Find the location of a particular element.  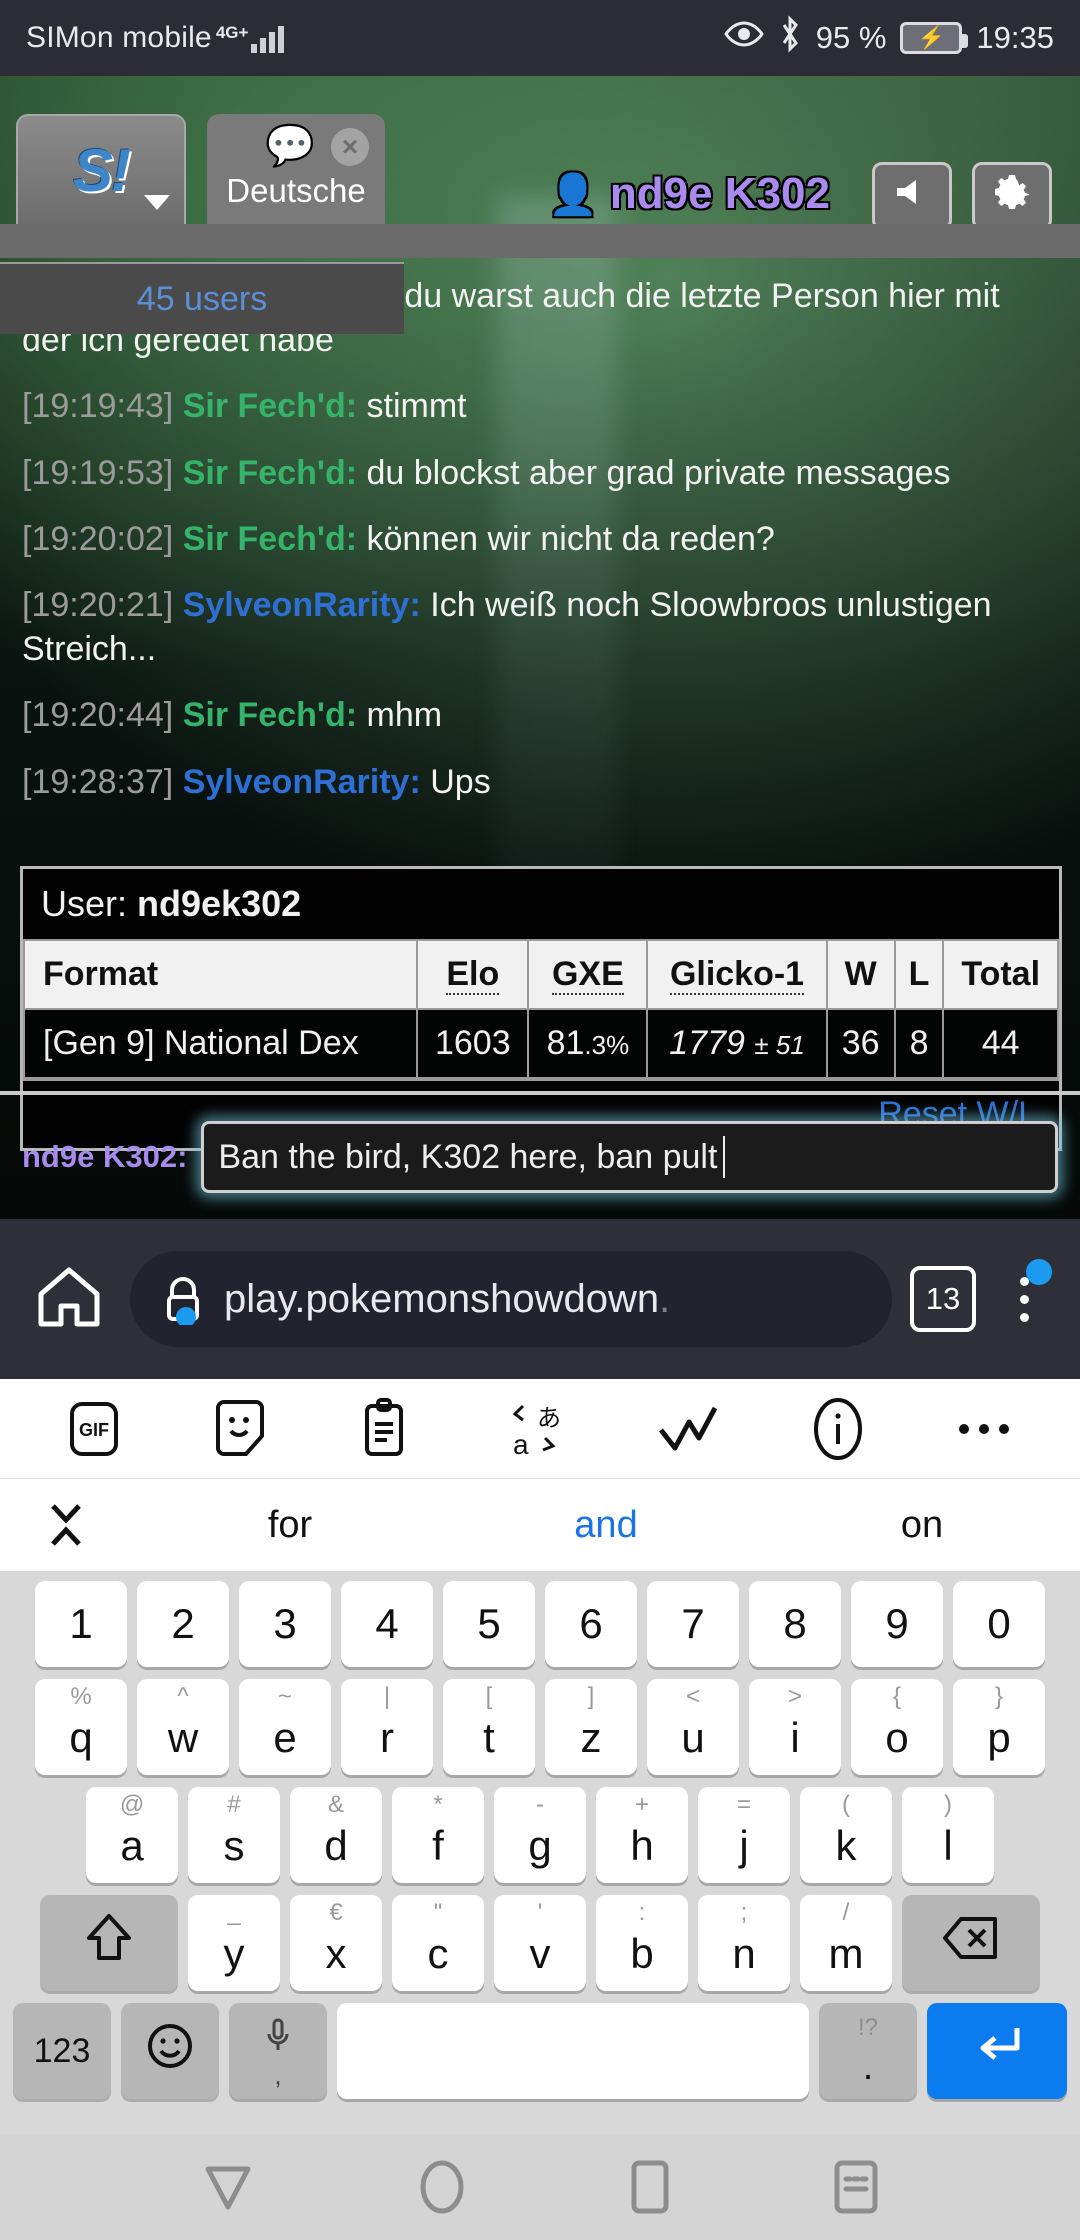

key-g: -g is located at coordinates (540, 1835).